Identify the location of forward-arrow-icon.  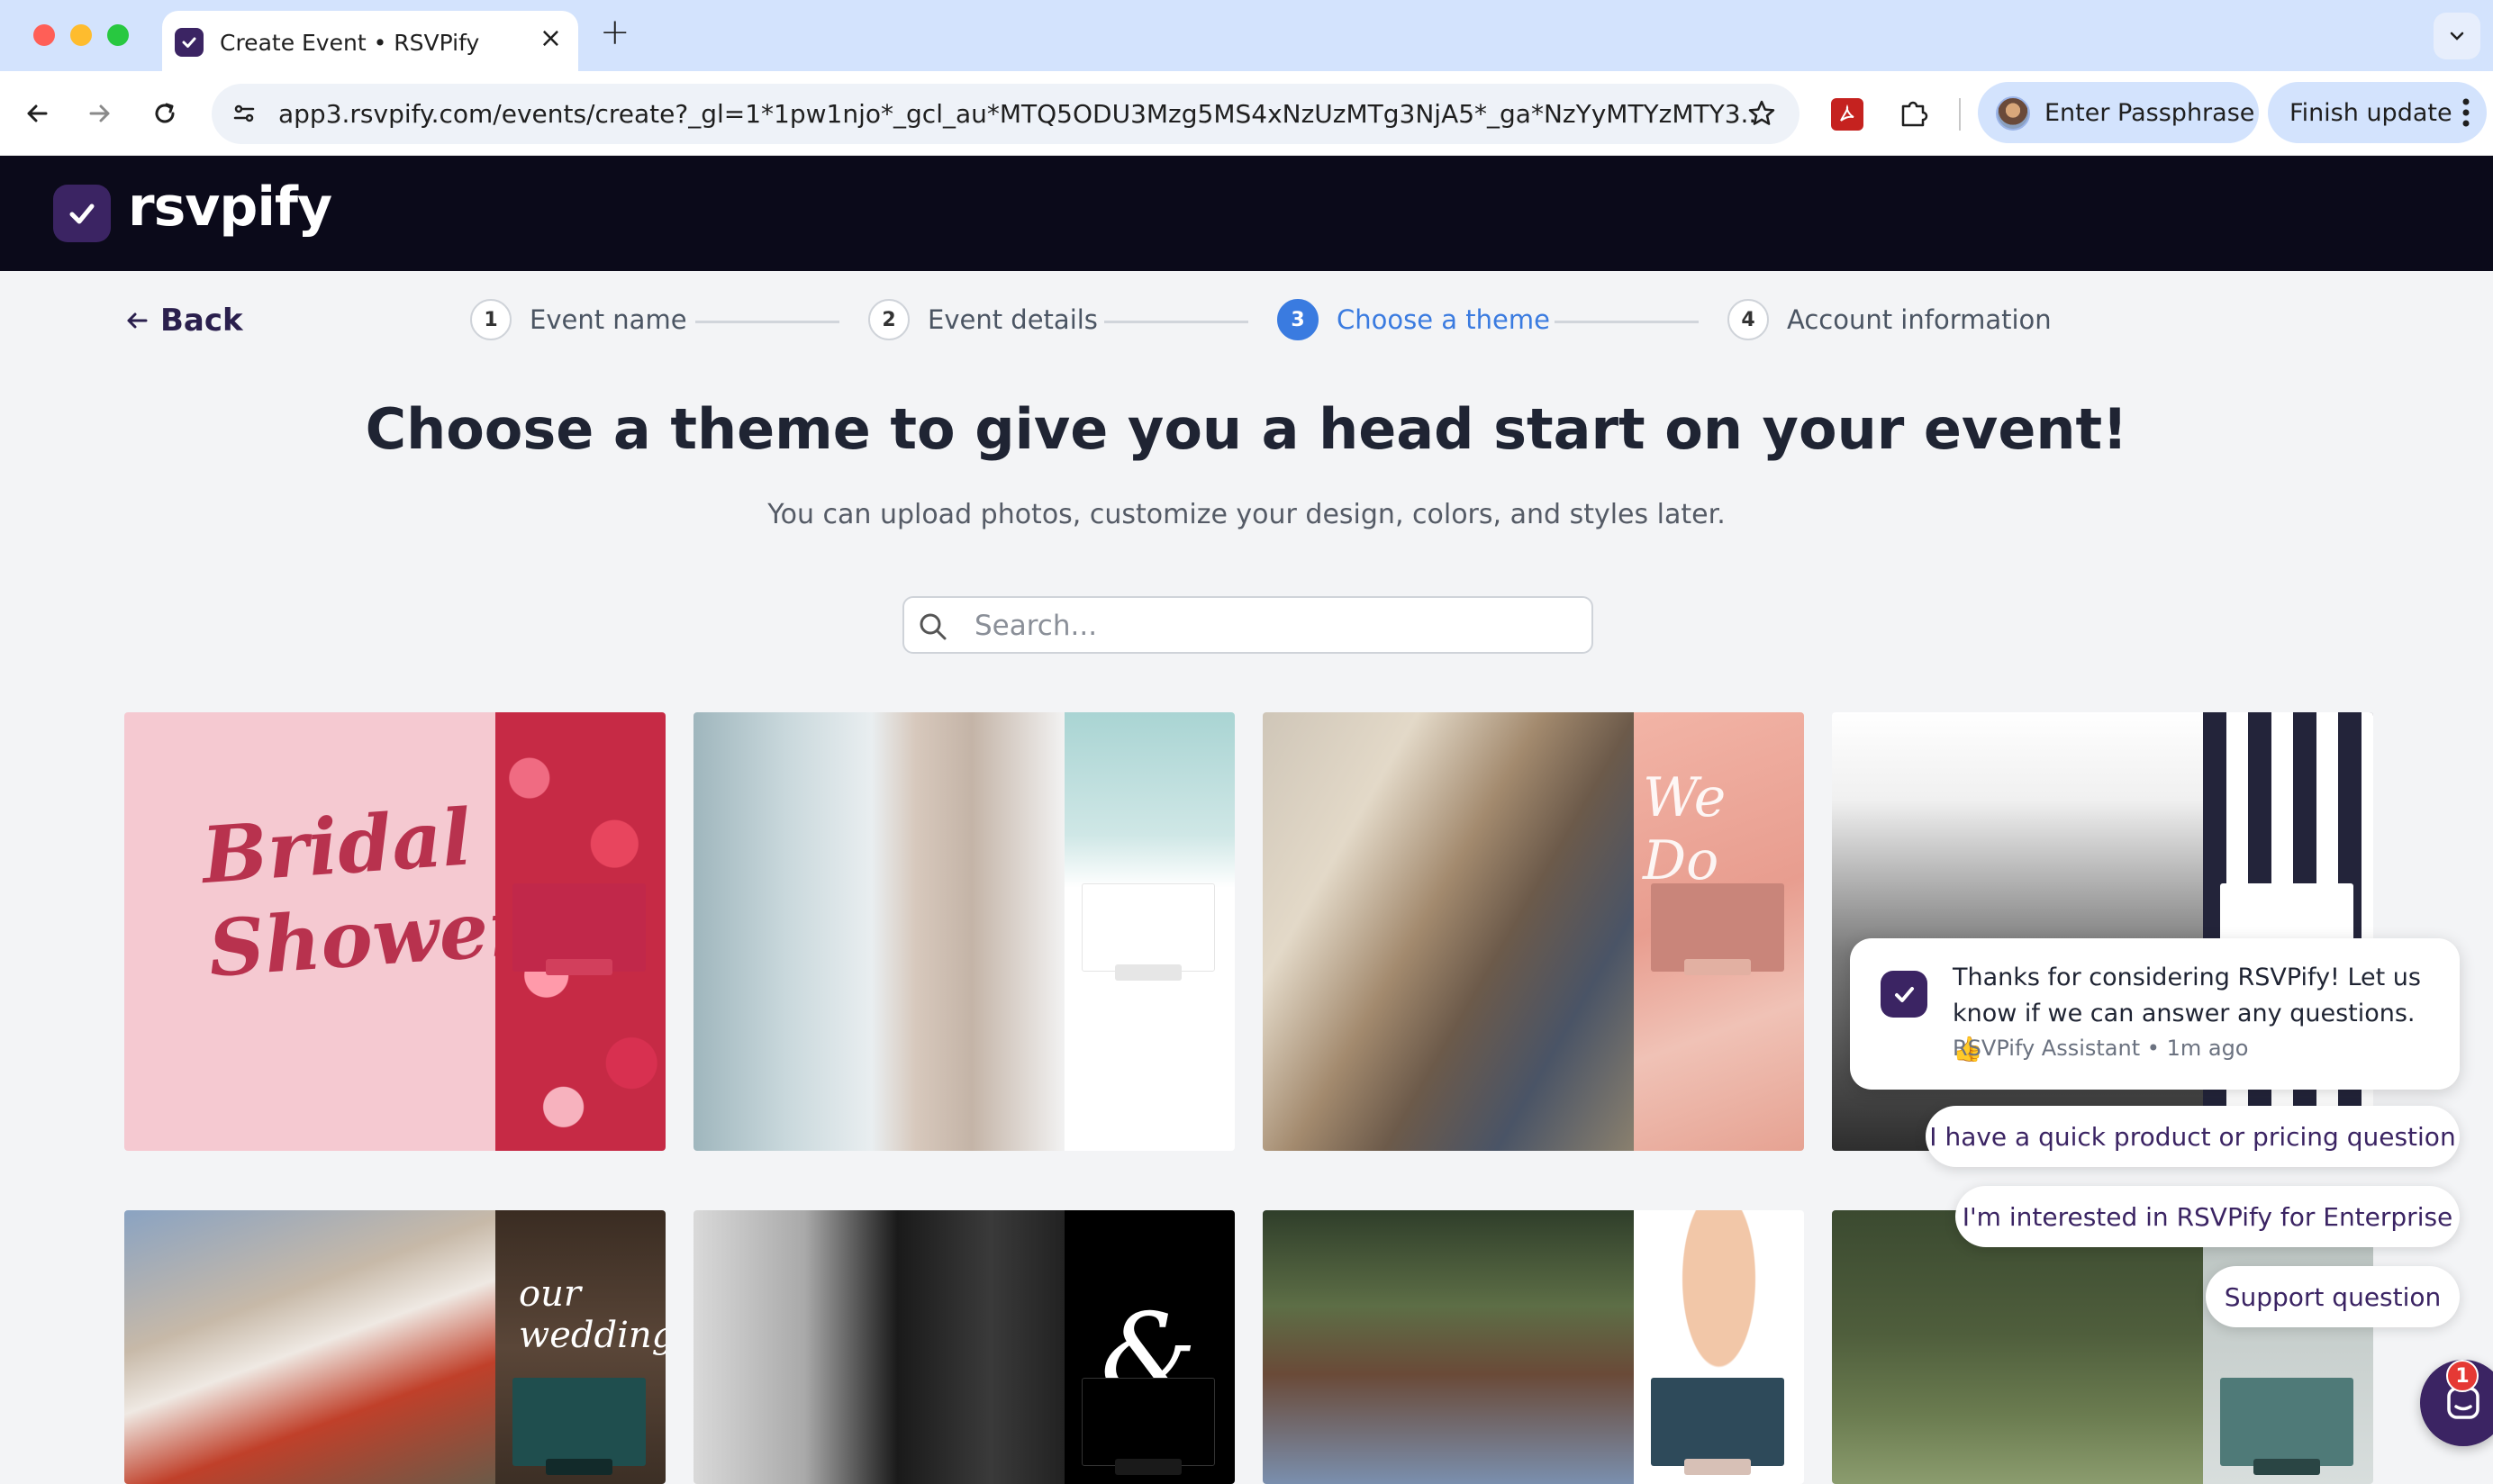
(99, 114).